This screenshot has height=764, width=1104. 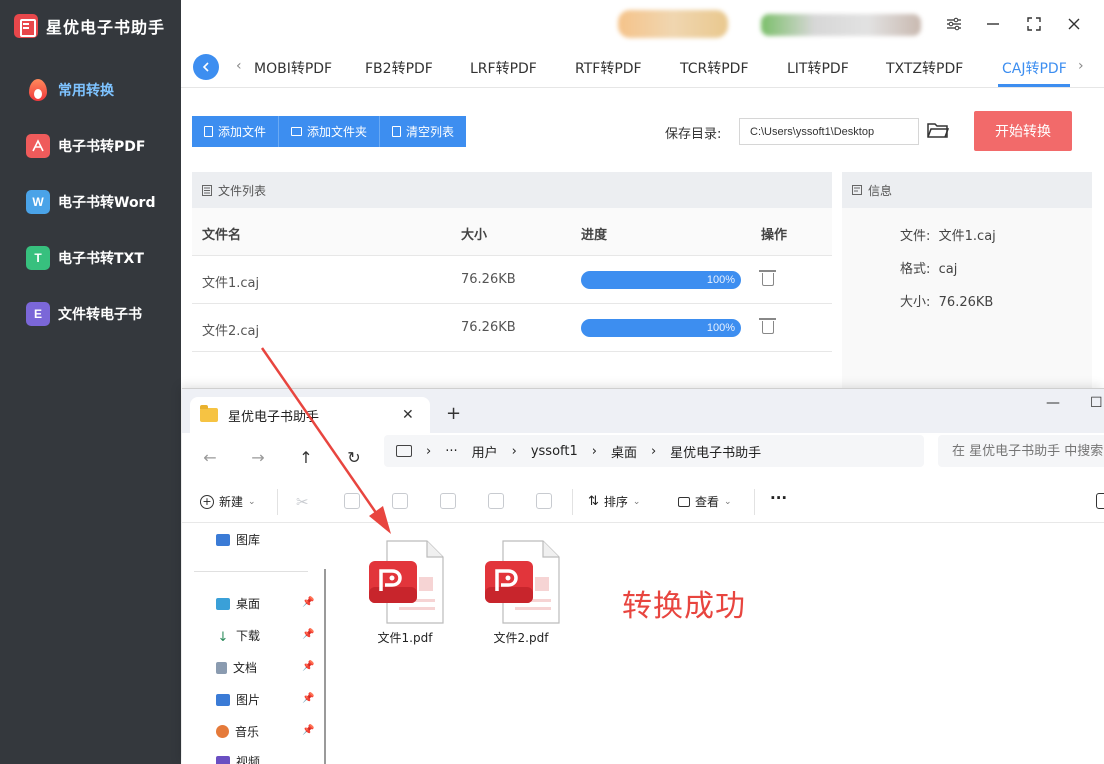 What do you see at coordinates (496, 501) in the screenshot?
I see `share-icon` at bounding box center [496, 501].